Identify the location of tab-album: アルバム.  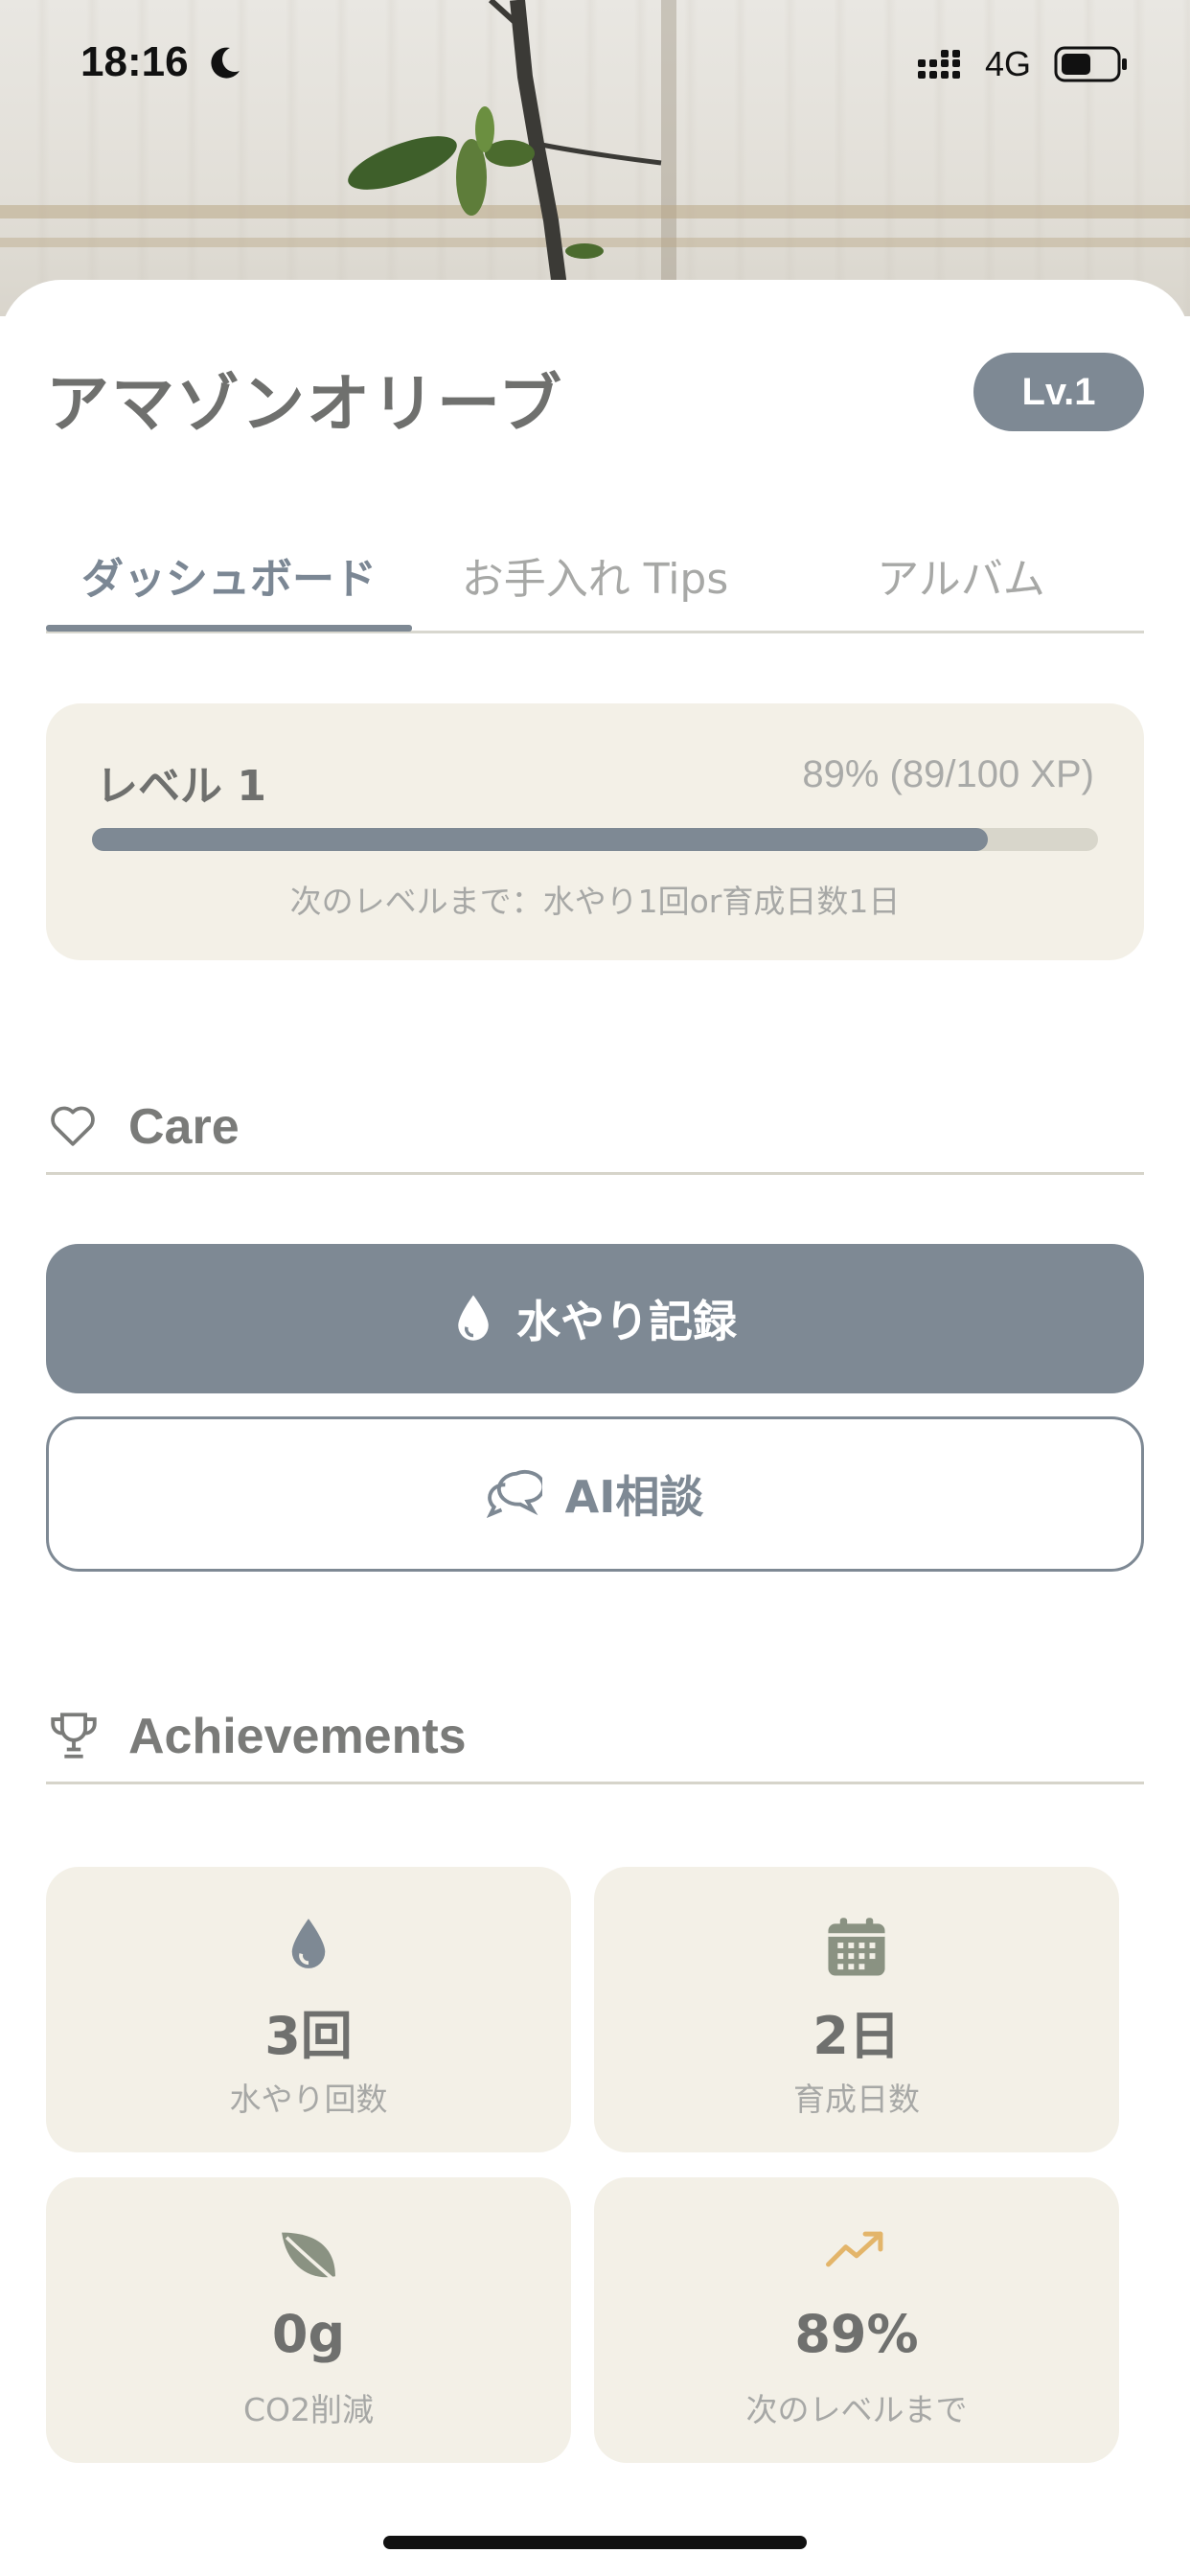
(961, 575).